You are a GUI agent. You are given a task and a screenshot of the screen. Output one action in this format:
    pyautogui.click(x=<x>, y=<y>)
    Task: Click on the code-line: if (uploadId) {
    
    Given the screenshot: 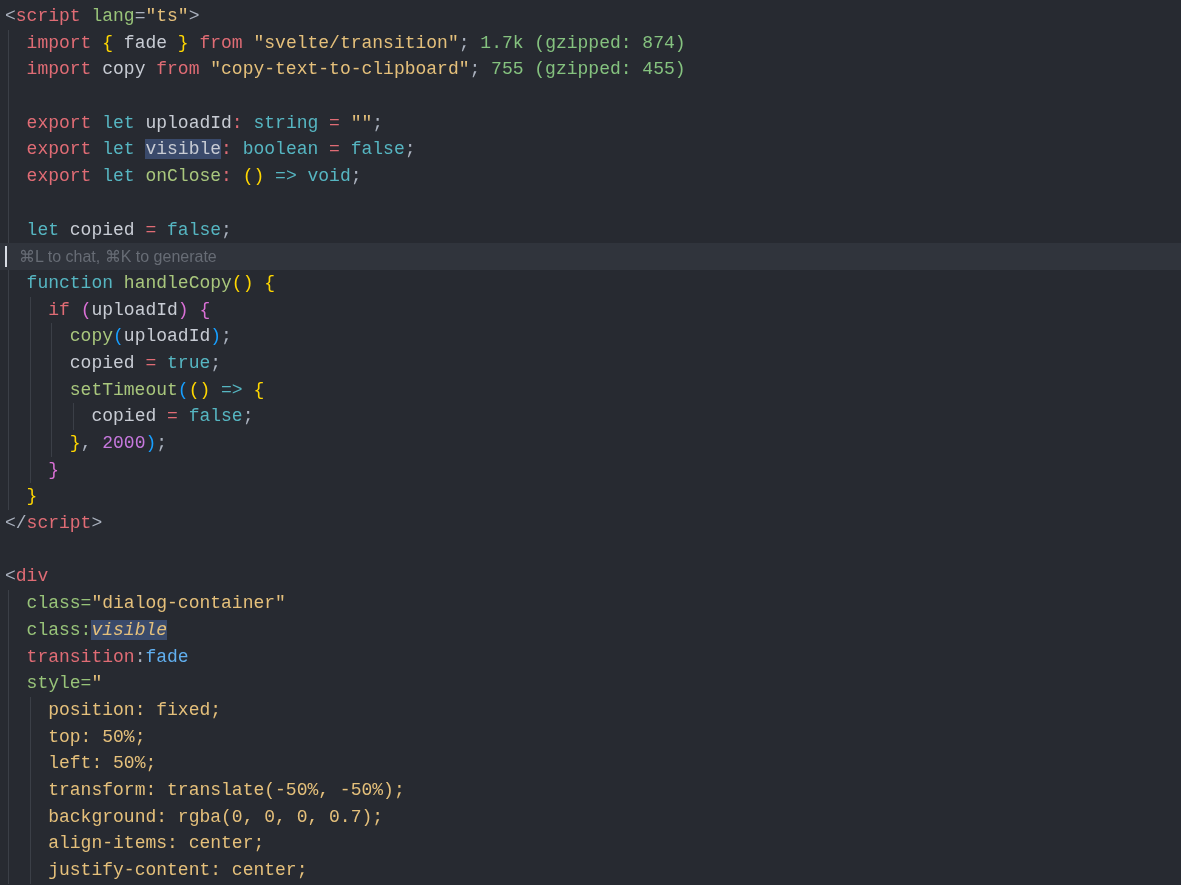 What is the action you would take?
    pyautogui.click(x=129, y=310)
    